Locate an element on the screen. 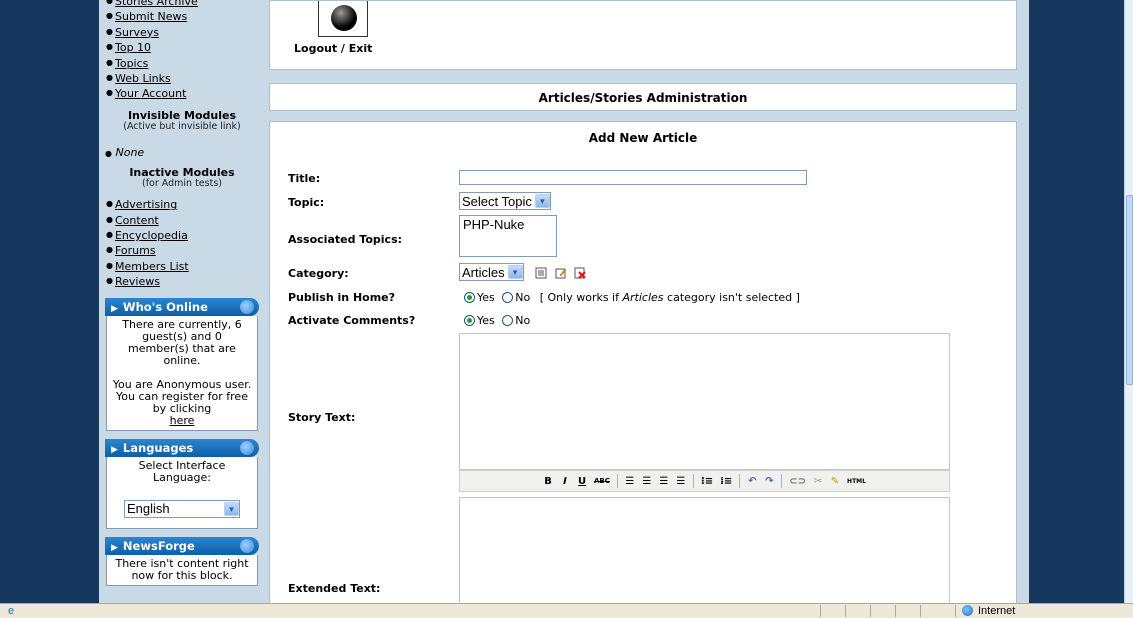  associated-topic-option: PHP-Nuke is located at coordinates (508, 224).